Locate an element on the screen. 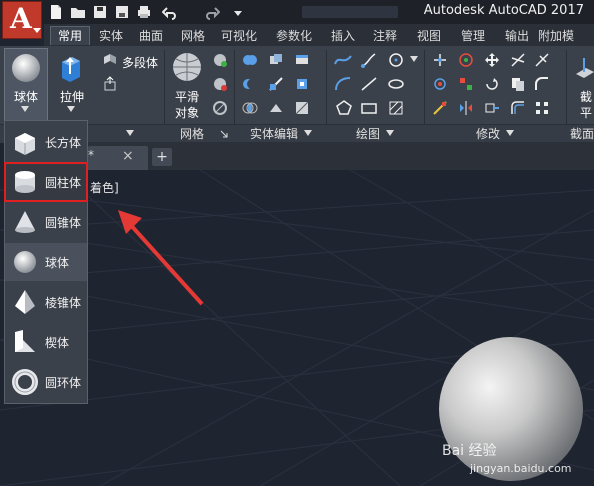  polygon-icon is located at coordinates (344, 108).